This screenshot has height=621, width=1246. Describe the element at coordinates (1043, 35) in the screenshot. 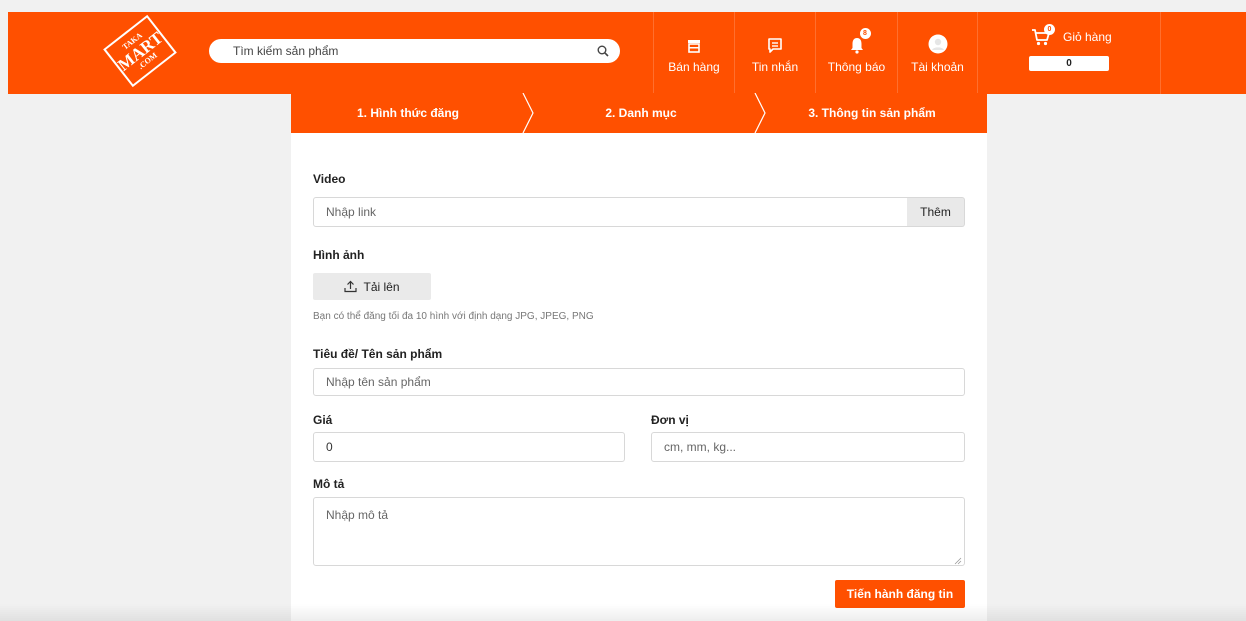

I see `cart-icon: 0` at that location.